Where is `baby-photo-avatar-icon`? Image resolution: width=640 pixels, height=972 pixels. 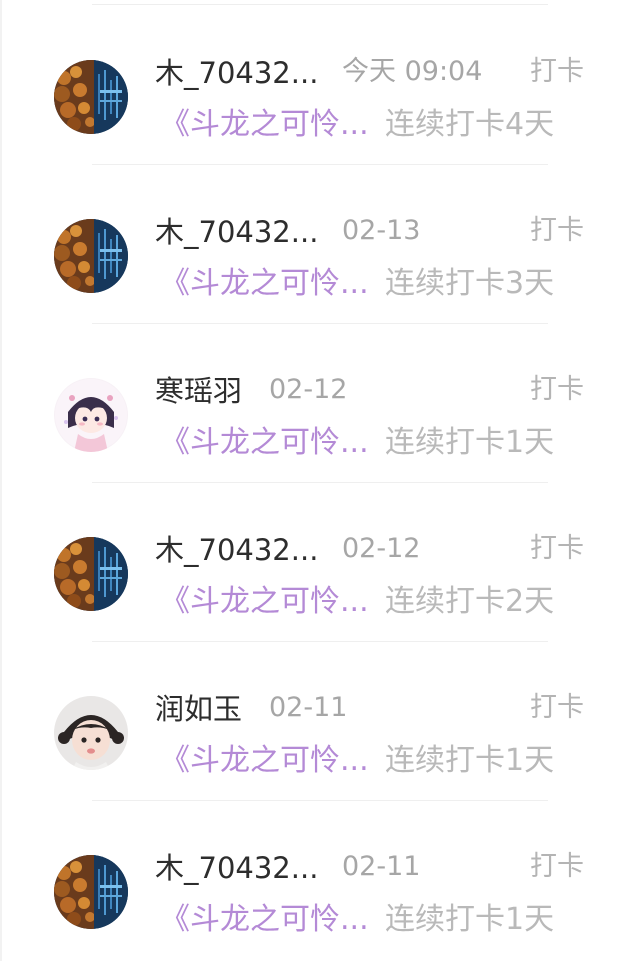
baby-photo-avatar-icon is located at coordinates (91, 733).